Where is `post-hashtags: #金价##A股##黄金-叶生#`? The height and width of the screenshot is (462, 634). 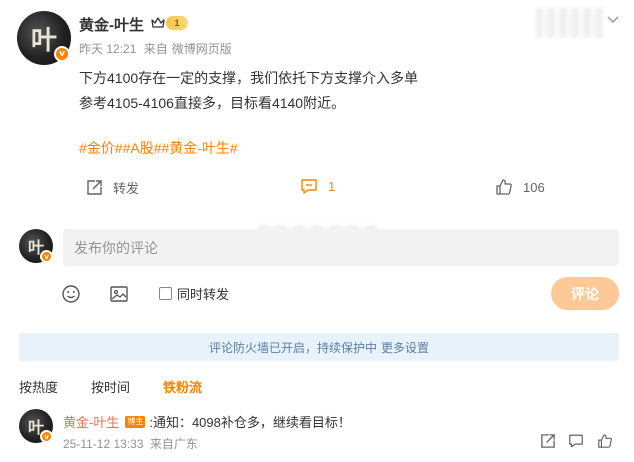
post-hashtags: #金价##A股##黄金-叶生# is located at coordinates (158, 148).